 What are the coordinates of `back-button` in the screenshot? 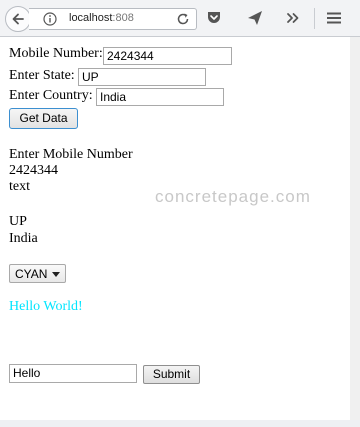 It's located at (18, 19).